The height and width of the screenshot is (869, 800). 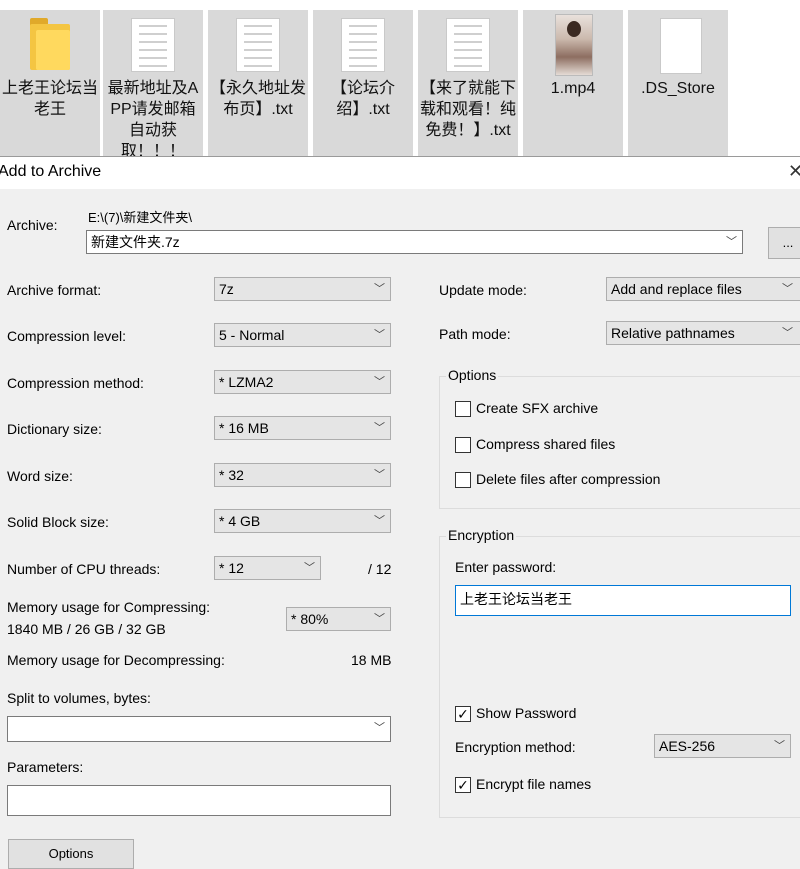 I want to click on cpu-threads-select: * 12 ﹀, so click(x=267, y=568).